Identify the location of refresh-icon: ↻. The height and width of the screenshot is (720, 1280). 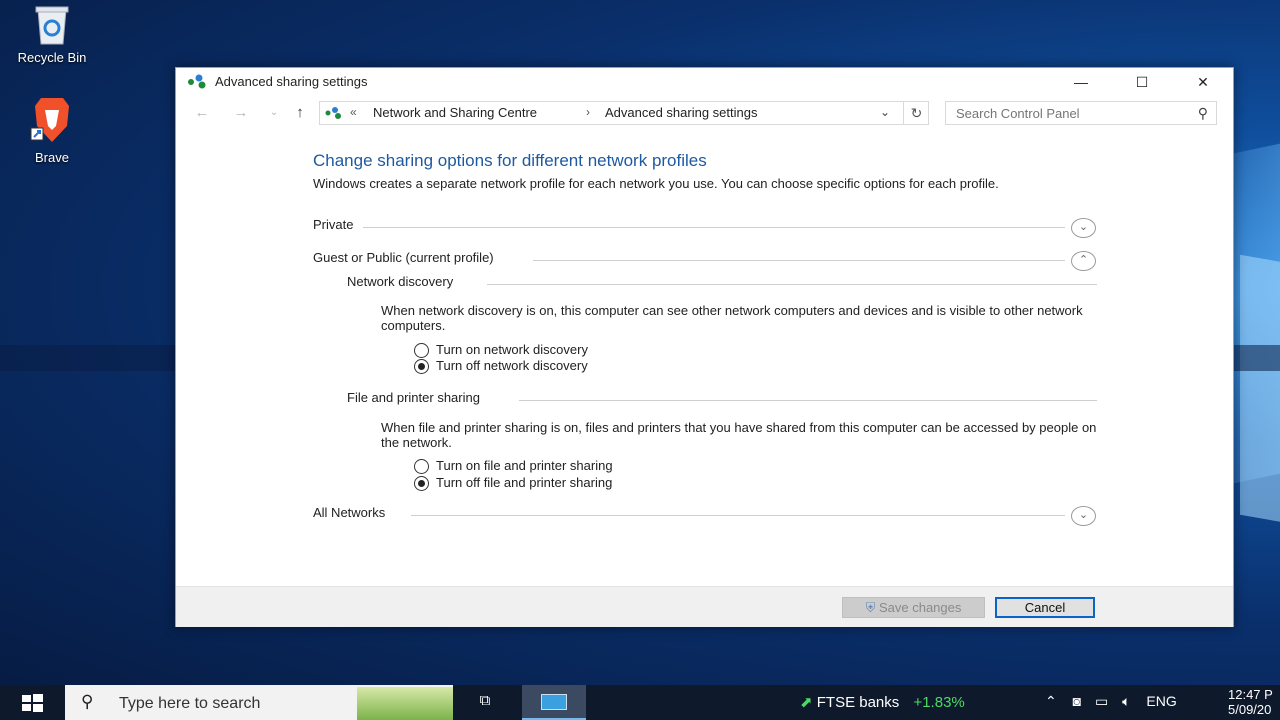
(916, 113).